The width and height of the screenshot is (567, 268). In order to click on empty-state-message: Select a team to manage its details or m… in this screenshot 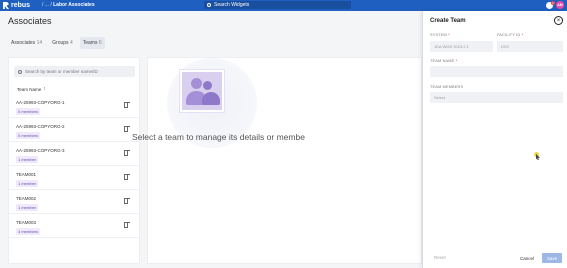, I will do `click(218, 137)`.